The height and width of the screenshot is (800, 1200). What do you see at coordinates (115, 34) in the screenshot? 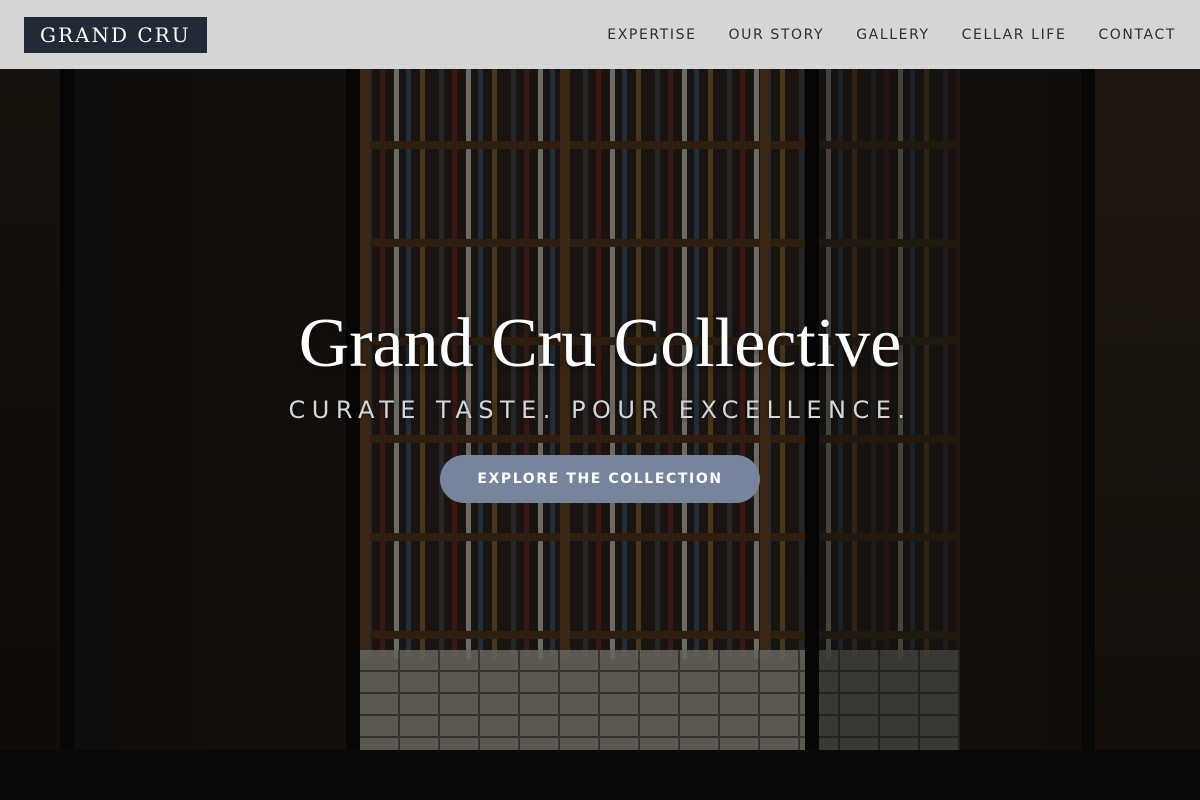
I see `site-logo: GRAND CRU` at bounding box center [115, 34].